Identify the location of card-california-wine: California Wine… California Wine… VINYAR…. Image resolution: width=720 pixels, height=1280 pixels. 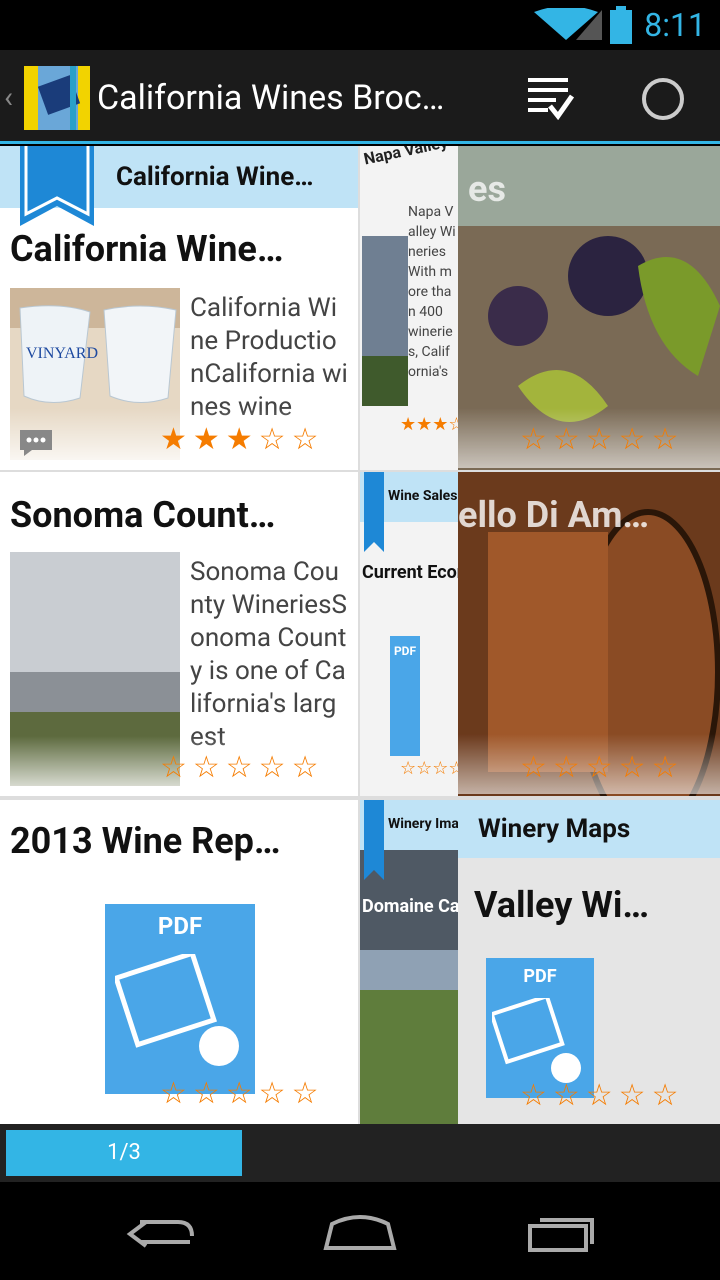
(179, 308).